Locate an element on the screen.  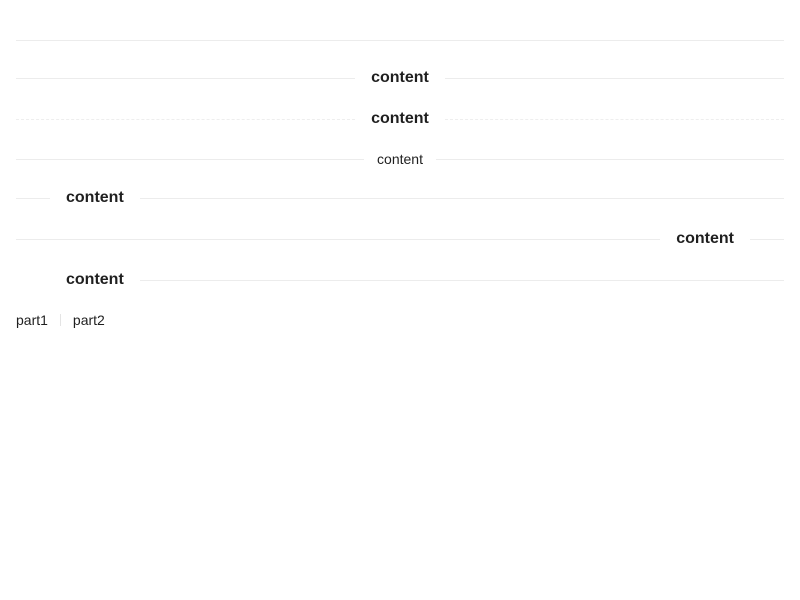
divider-with-text-center: content is located at coordinates (400, 78).